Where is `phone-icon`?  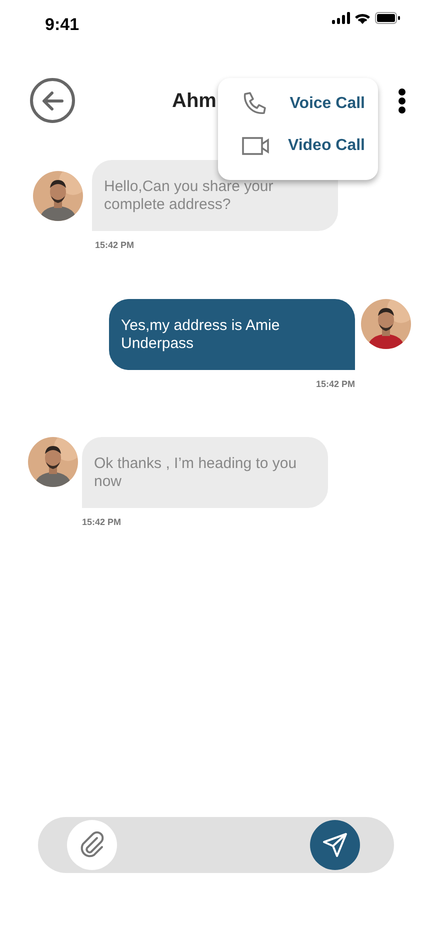 phone-icon is located at coordinates (255, 104).